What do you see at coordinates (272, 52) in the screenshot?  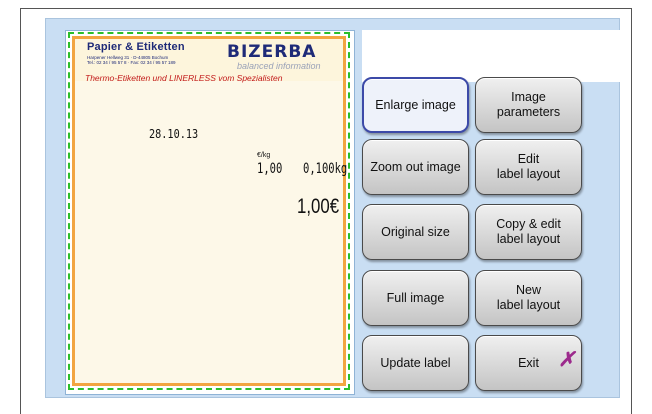 I see `label-brand-logo: BIZERBA` at bounding box center [272, 52].